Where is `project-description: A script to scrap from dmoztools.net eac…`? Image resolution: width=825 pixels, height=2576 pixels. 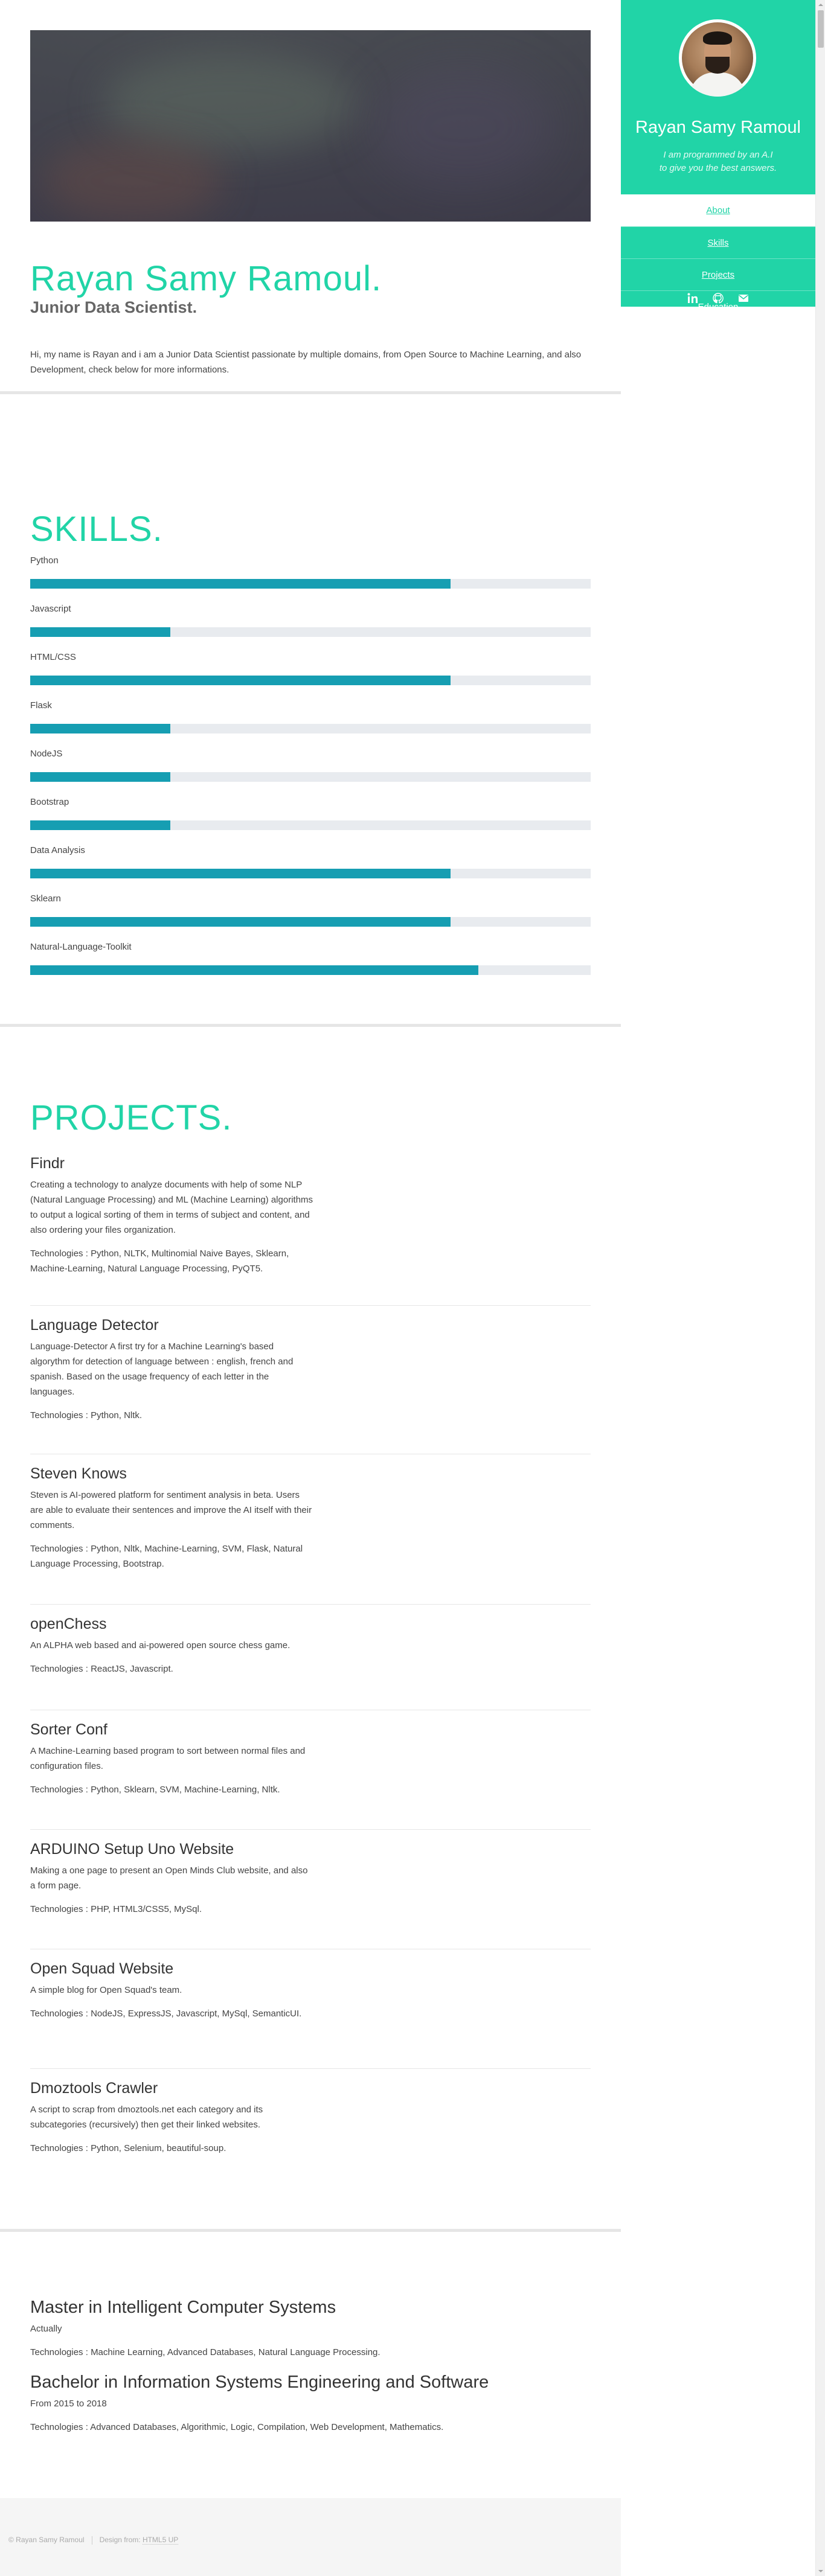
project-description: A script to scrap from dmoztools.net eac… is located at coordinates (146, 2117).